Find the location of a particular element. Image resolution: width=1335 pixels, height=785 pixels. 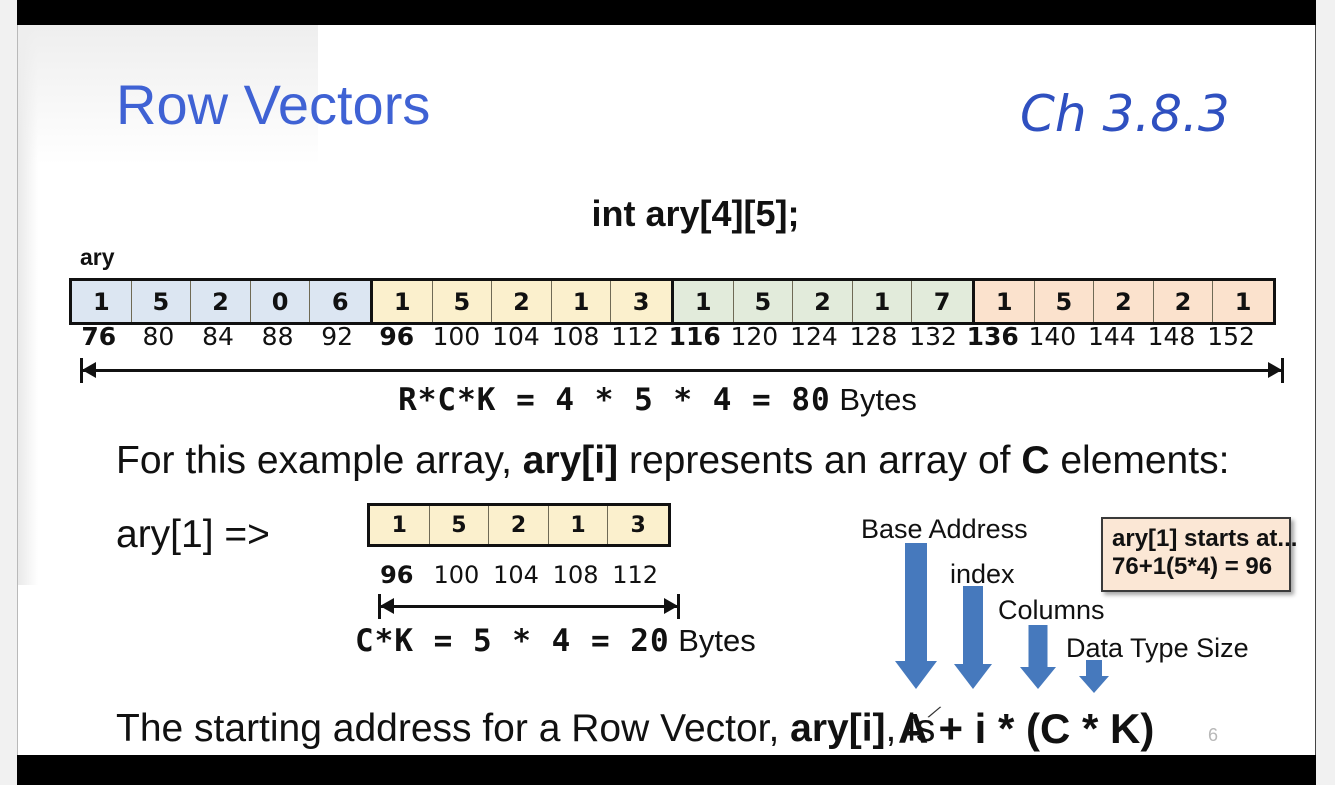

arrow-columns is located at coordinates (1038, 657).